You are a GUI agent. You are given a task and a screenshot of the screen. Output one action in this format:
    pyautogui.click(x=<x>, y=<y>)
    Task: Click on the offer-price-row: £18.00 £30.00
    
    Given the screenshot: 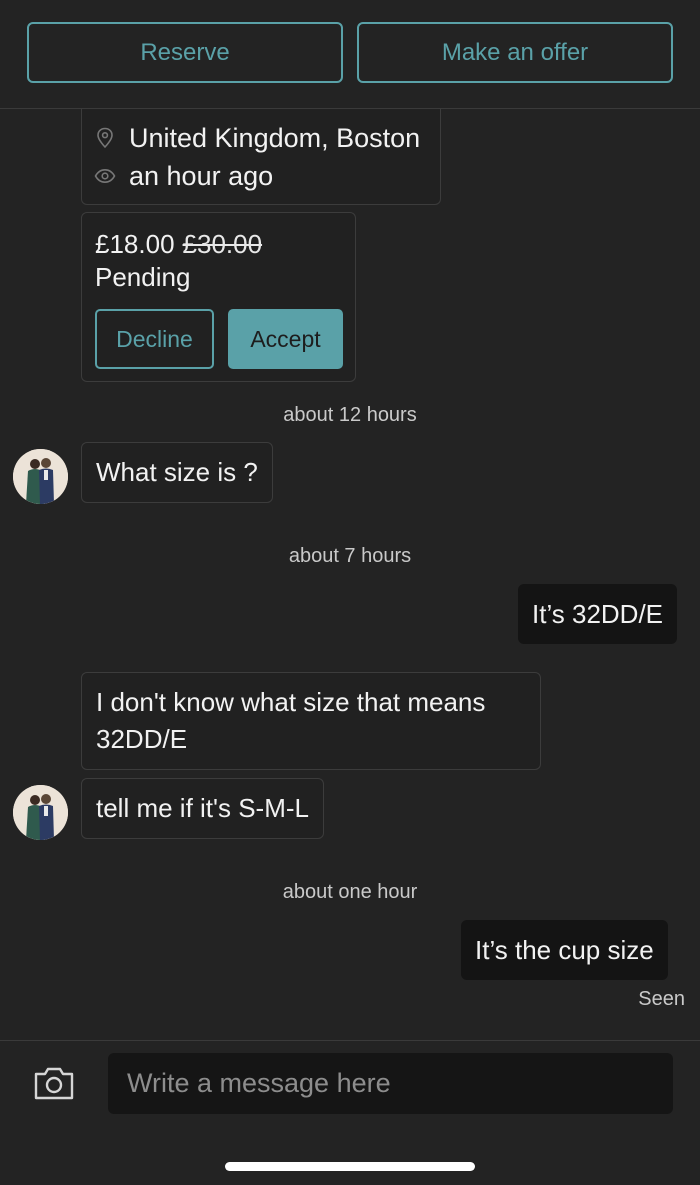 What is the action you would take?
    pyautogui.click(x=178, y=244)
    